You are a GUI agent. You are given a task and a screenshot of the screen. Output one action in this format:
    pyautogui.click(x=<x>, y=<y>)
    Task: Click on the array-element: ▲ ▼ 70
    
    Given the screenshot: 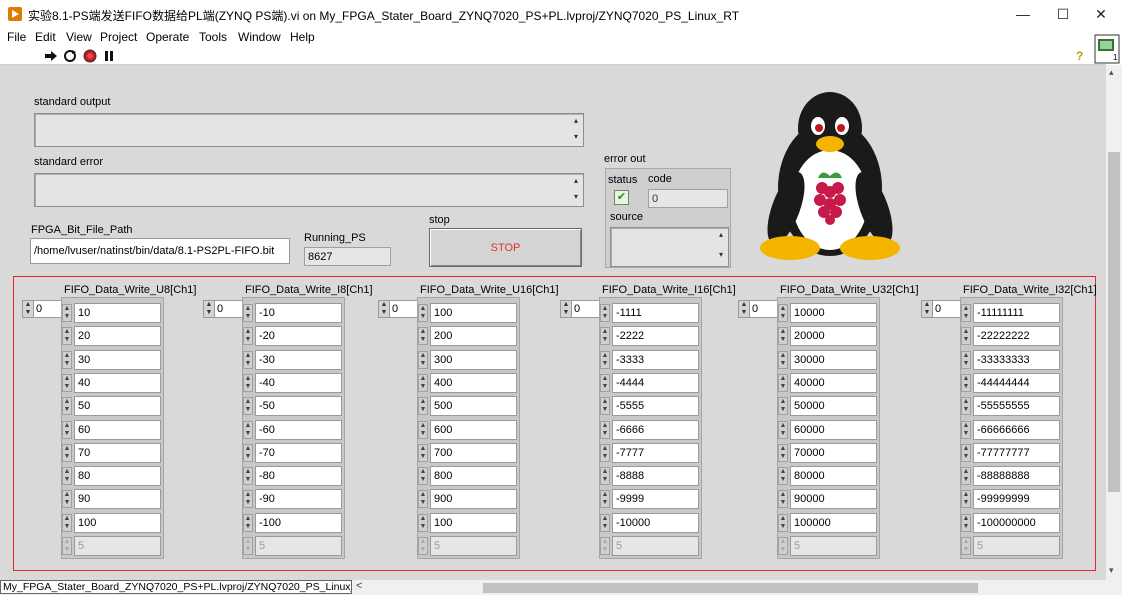 What is the action you would take?
    pyautogui.click(x=112, y=452)
    